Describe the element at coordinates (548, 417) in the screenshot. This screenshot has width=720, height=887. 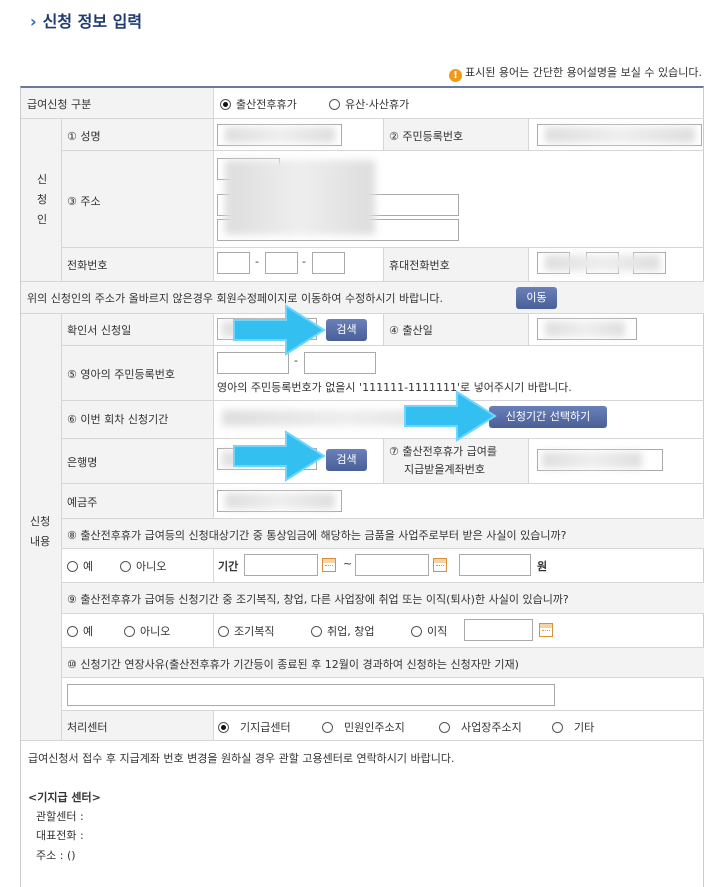
I see `select-period-button: 신청기간 선택하기` at that location.